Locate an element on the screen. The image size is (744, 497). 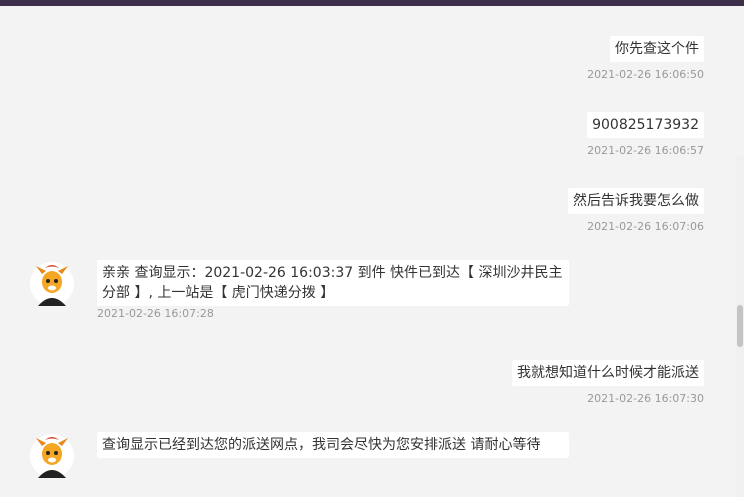
message-outgoing: 你先查这个件 2021-02-26 16:06:50 is located at coordinates (645, 59).